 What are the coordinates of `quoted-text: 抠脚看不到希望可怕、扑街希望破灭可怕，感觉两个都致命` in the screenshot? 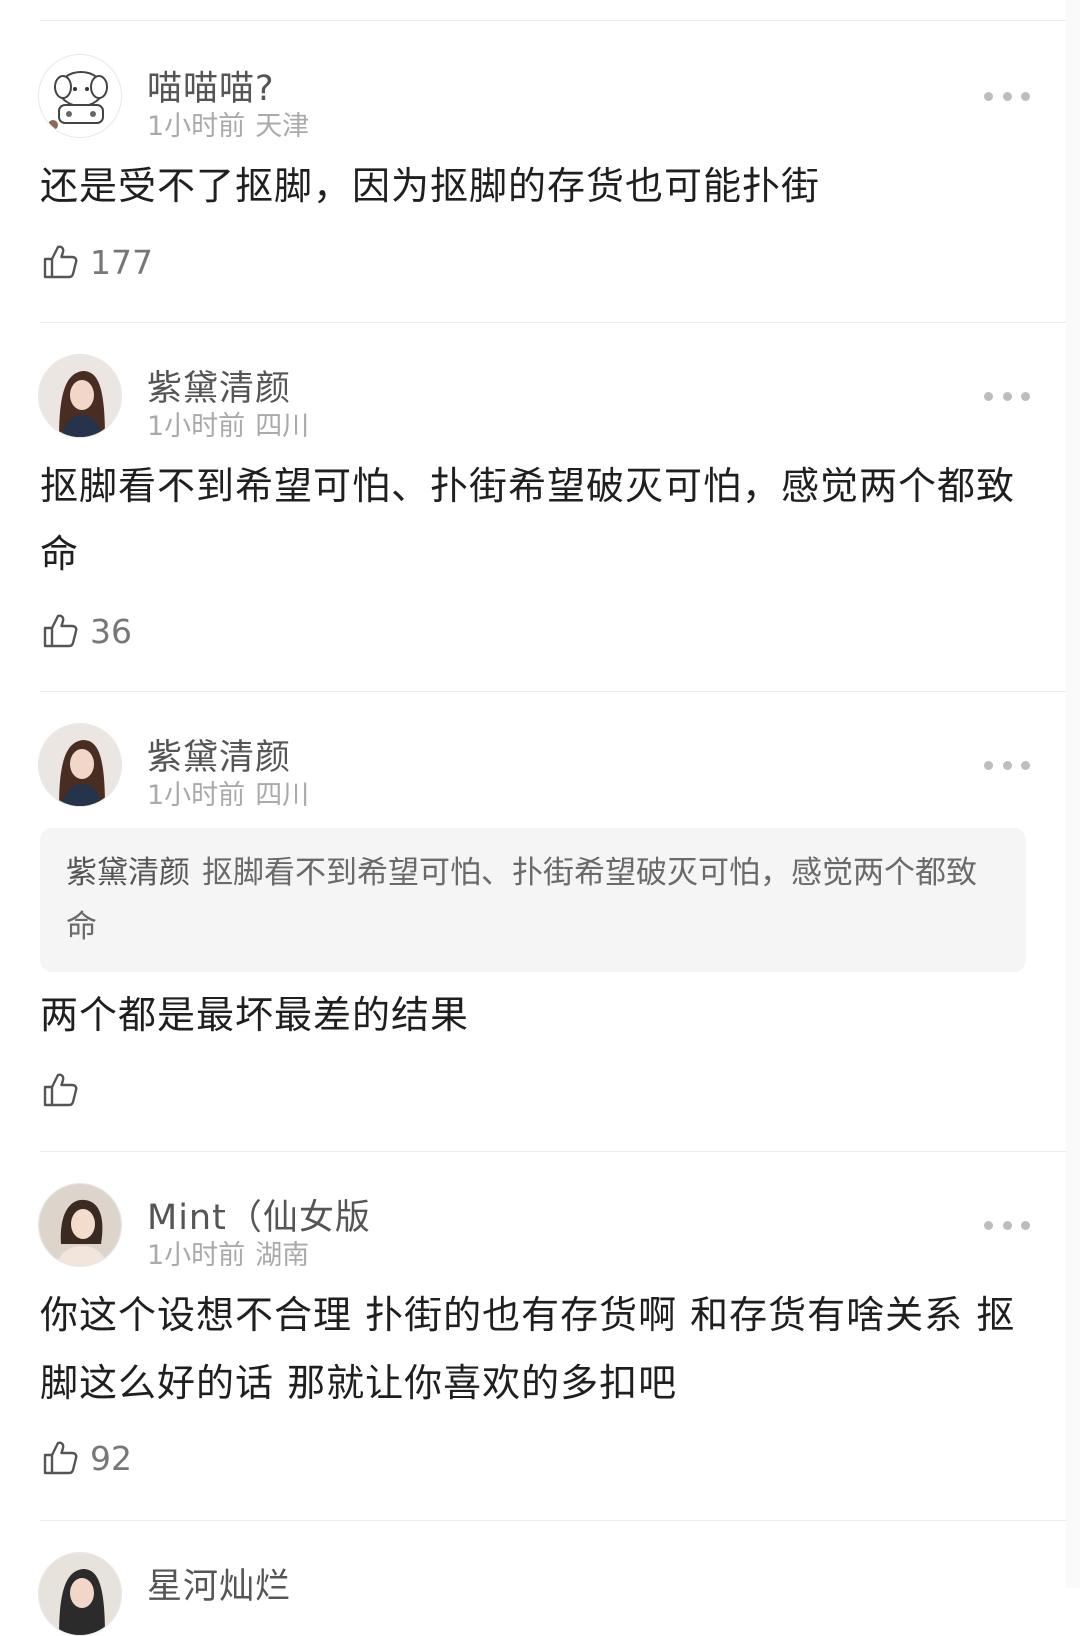 It's located at (521, 900).